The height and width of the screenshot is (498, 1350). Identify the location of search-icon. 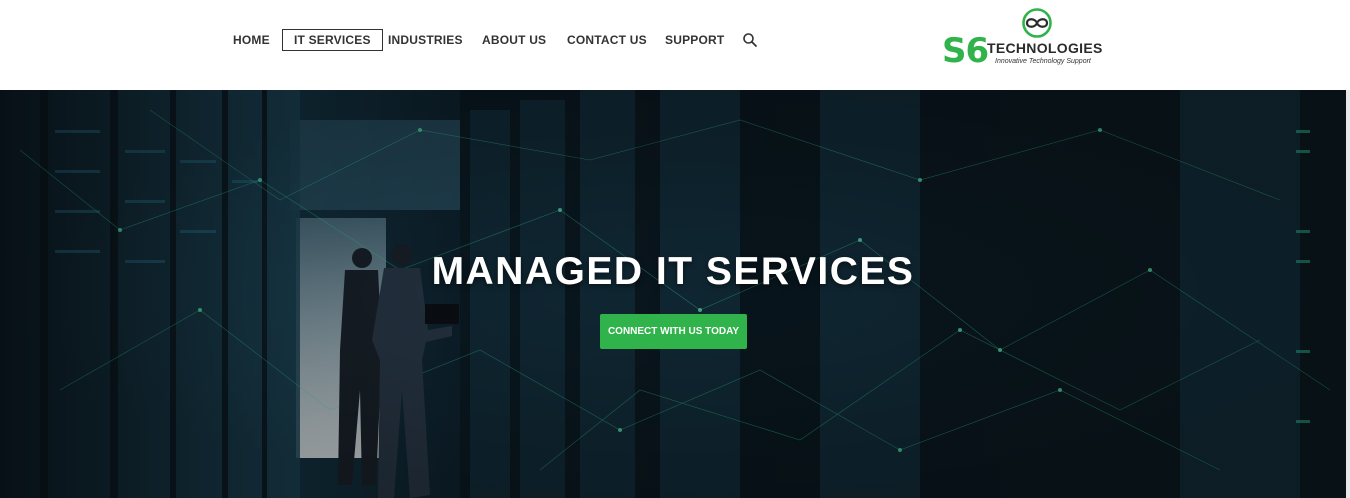
(750, 40).